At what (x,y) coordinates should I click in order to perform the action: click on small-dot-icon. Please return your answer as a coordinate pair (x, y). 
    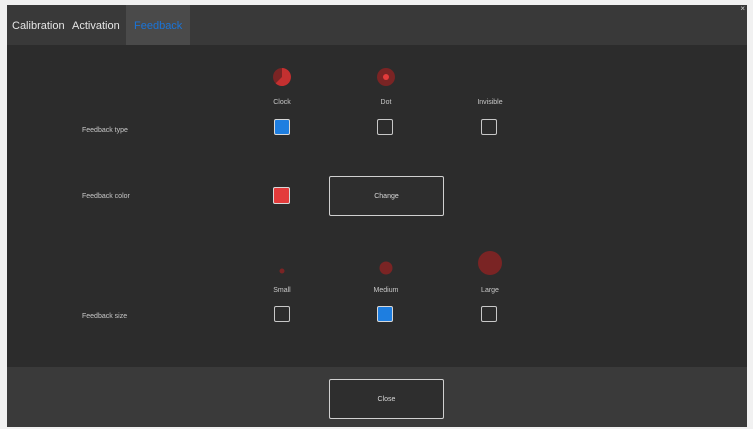
    Looking at the image, I should click on (282, 271).